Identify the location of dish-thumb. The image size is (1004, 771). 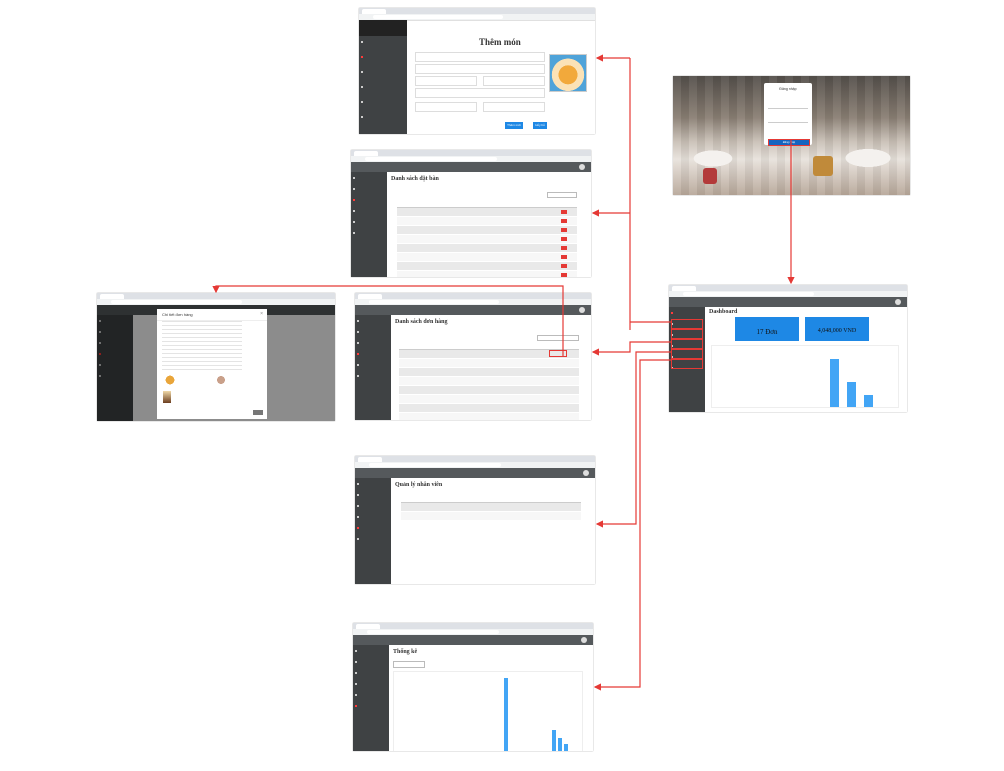
(167, 397).